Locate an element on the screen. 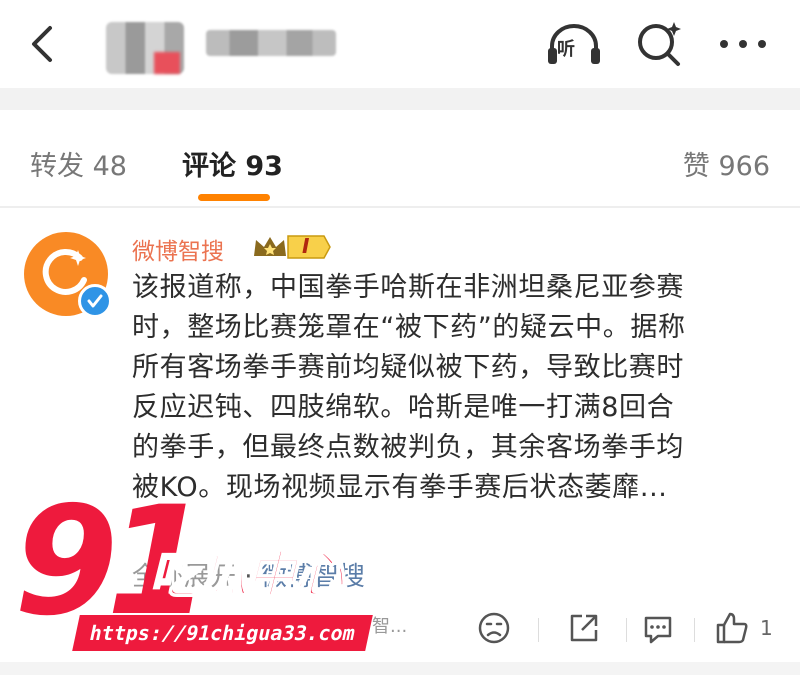 The width and height of the screenshot is (800, 675). comment-line: 该报道称，中国拳手哈斯在非洲坦桑尼亚参赛 is located at coordinates (408, 287).